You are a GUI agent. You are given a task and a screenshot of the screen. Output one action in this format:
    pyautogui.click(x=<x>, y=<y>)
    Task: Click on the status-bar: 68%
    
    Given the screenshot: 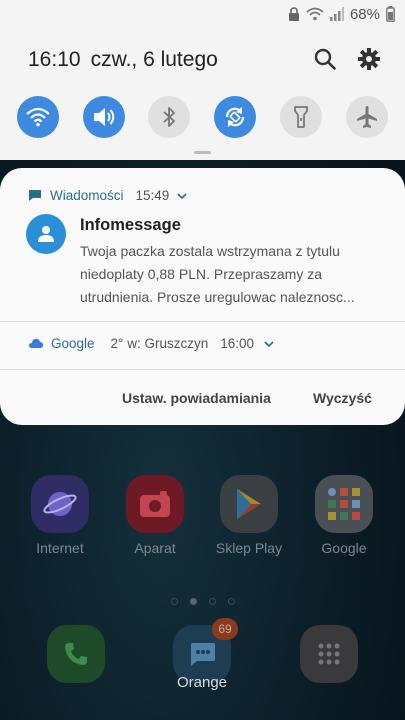 What is the action you would take?
    pyautogui.click(x=341, y=14)
    